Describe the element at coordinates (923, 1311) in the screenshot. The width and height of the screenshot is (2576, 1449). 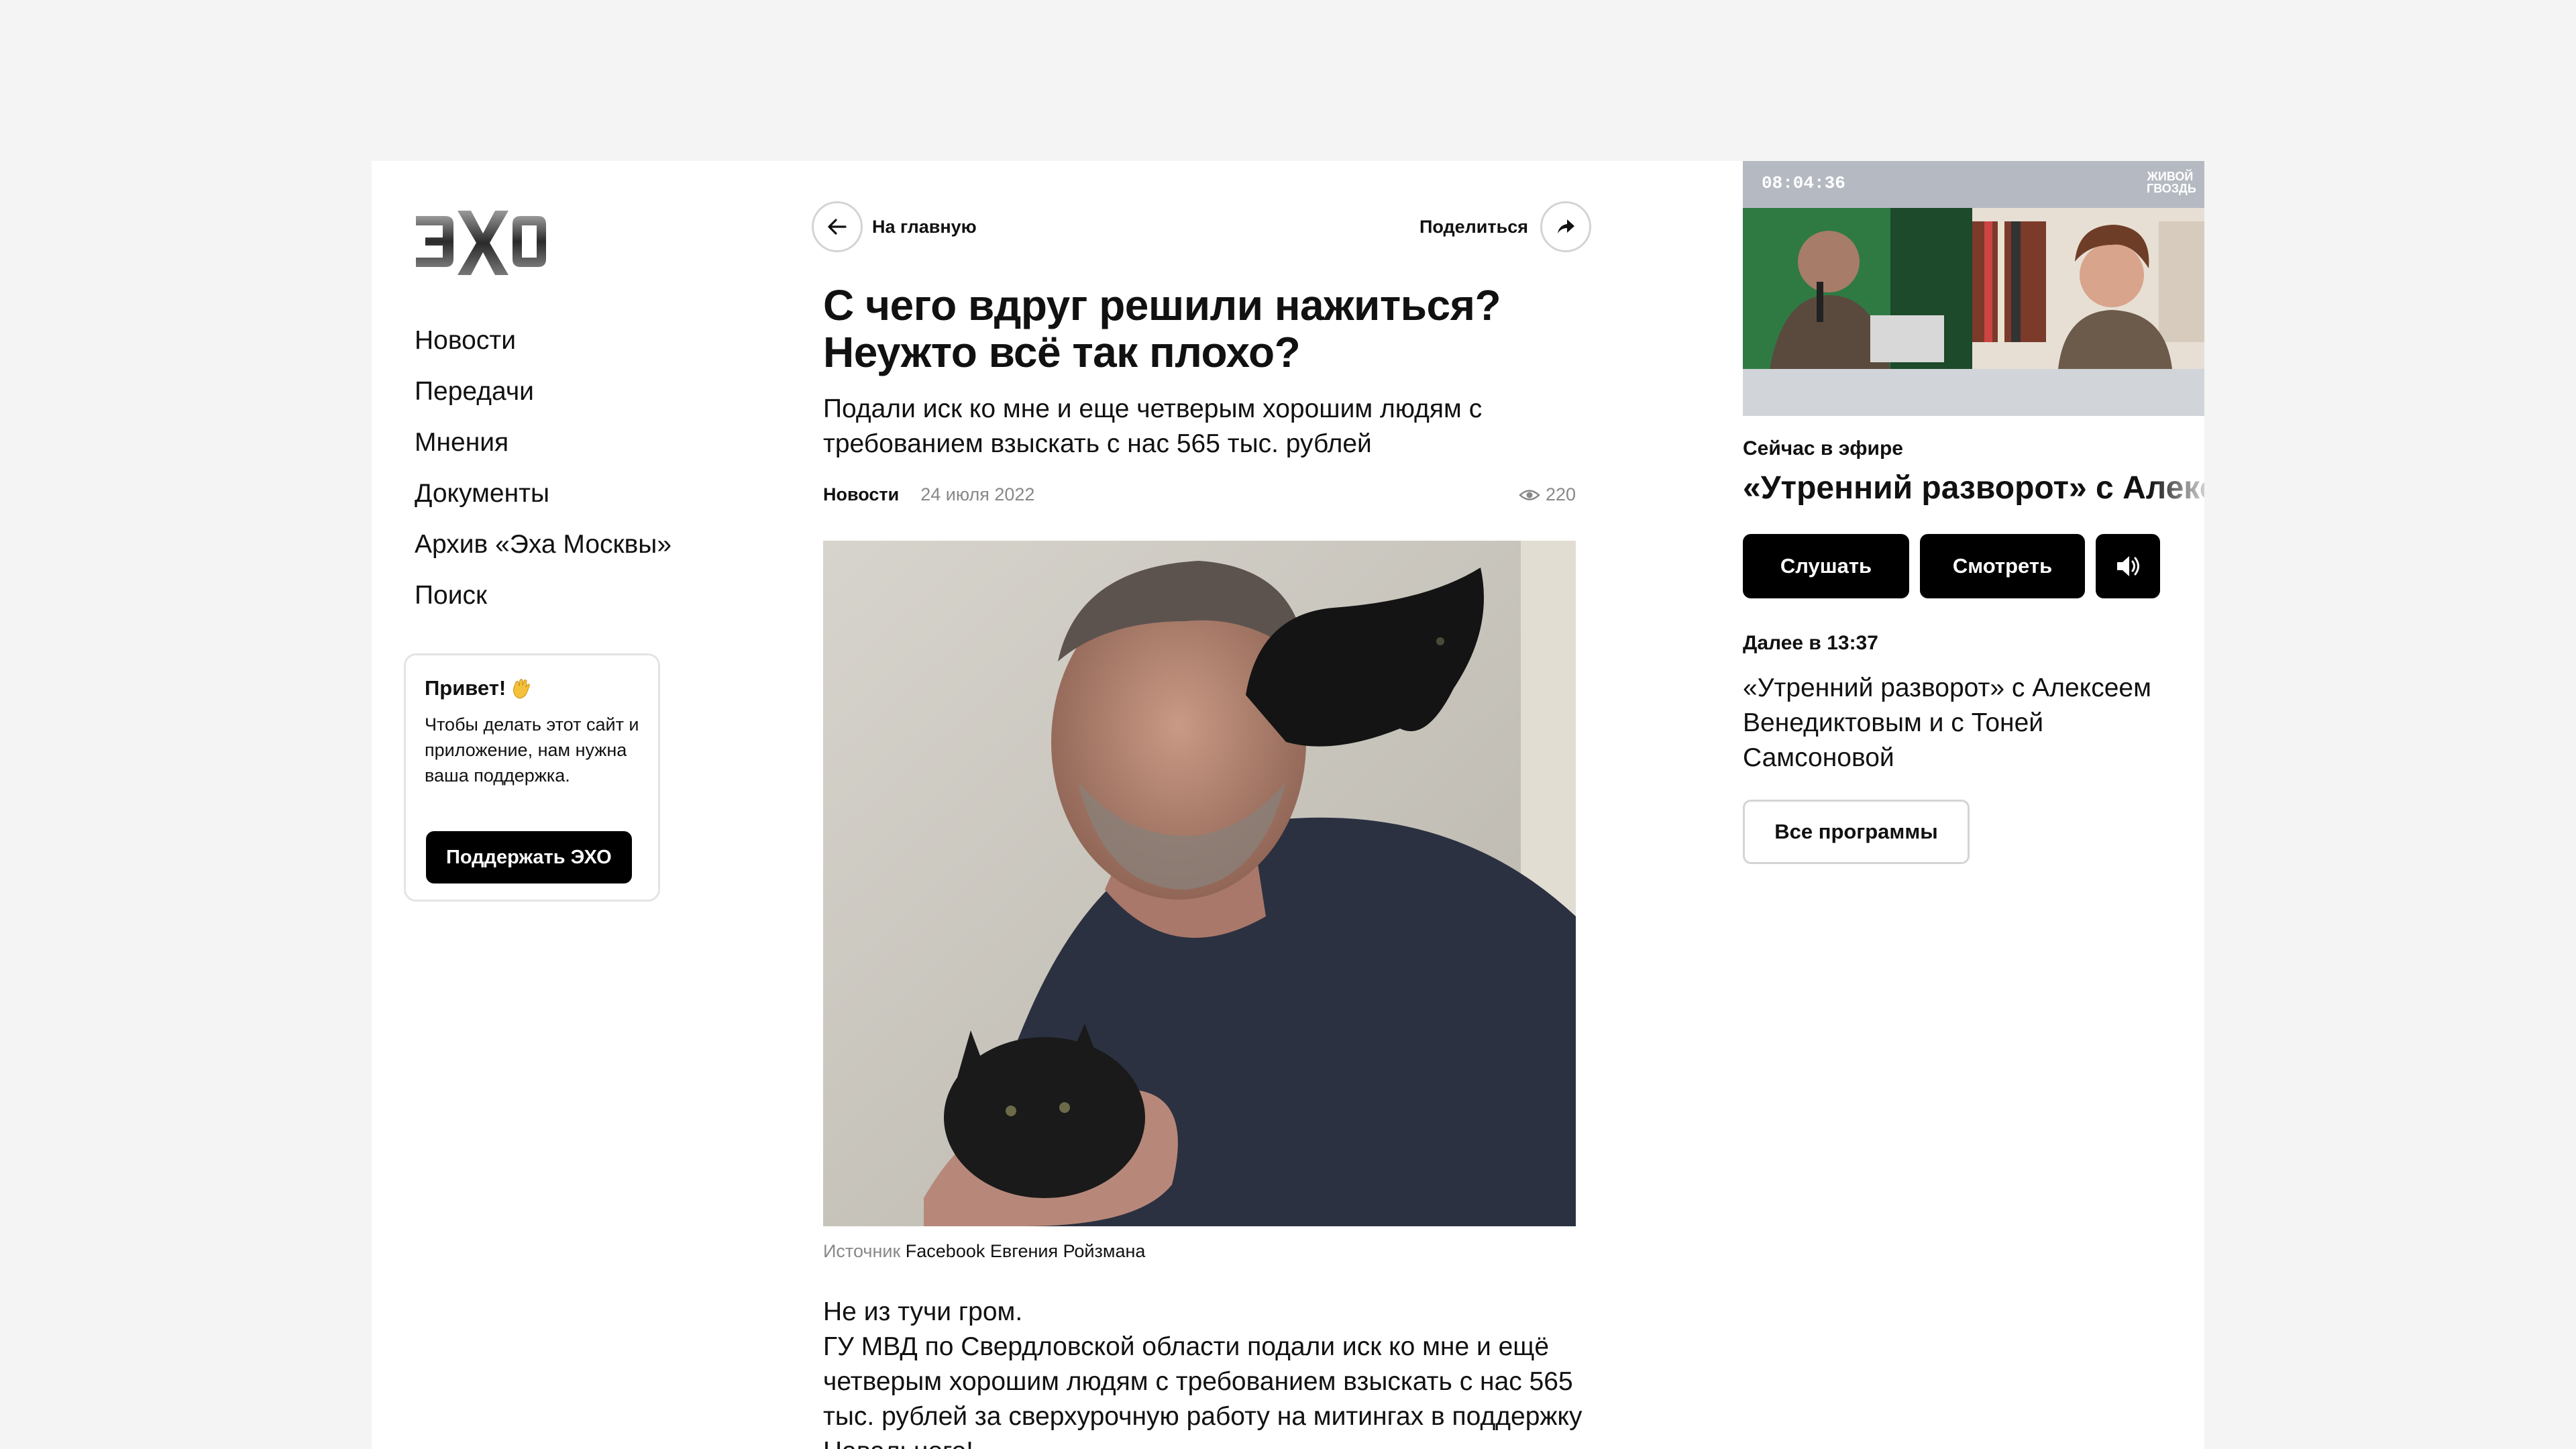
I see `body-paragraph: Не из тучи гром.` at that location.